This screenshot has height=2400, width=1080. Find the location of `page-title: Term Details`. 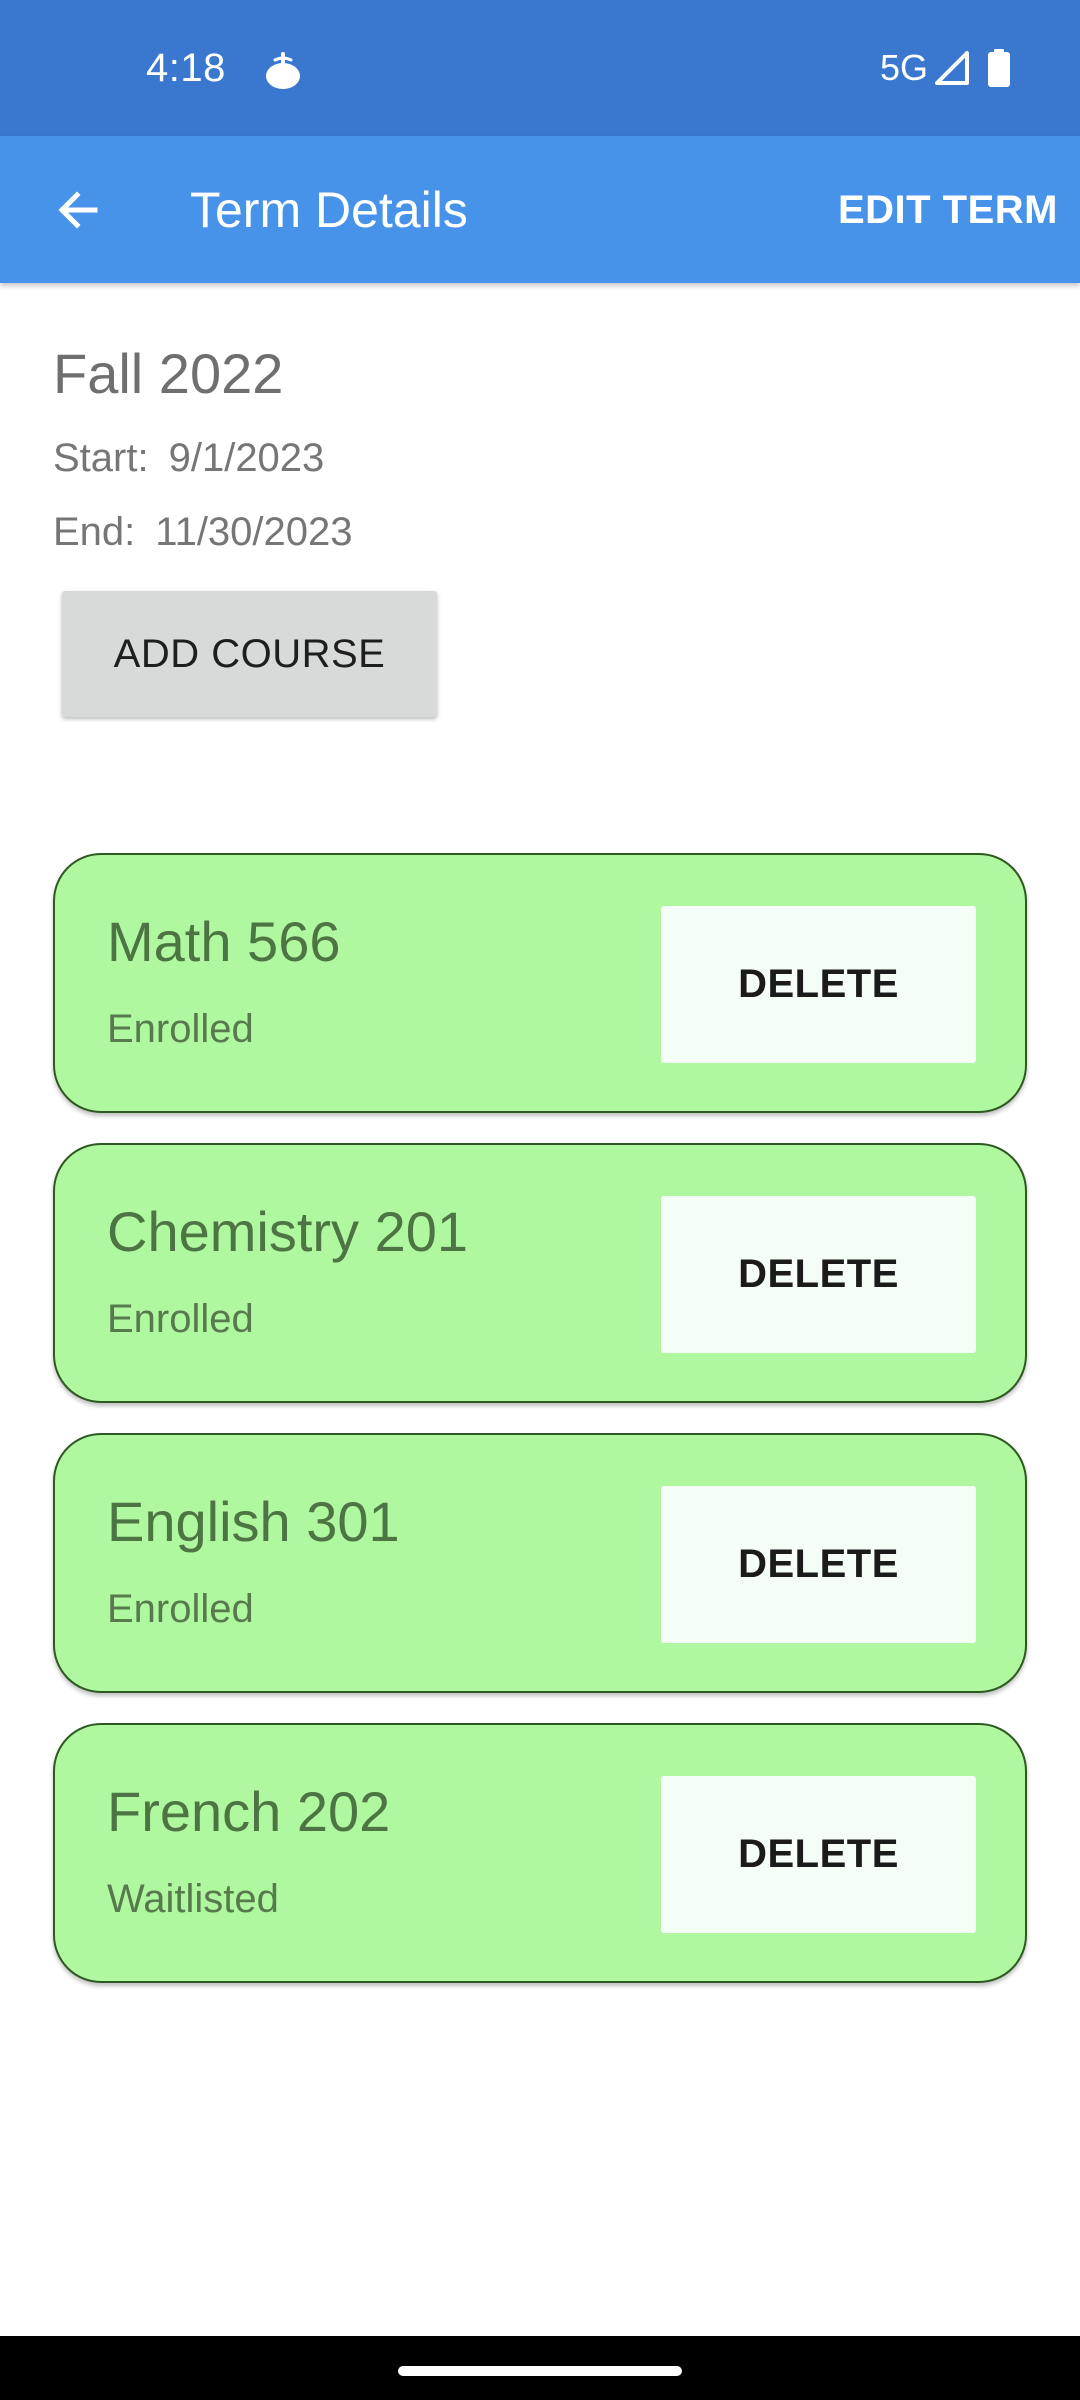

page-title: Term Details is located at coordinates (329, 210).